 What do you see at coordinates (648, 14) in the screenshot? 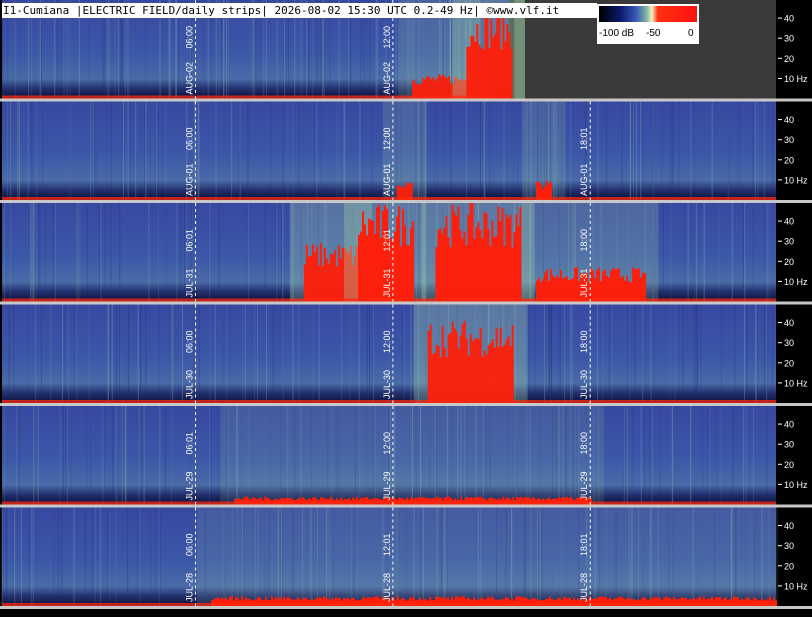
I see `colorbar-gradient` at bounding box center [648, 14].